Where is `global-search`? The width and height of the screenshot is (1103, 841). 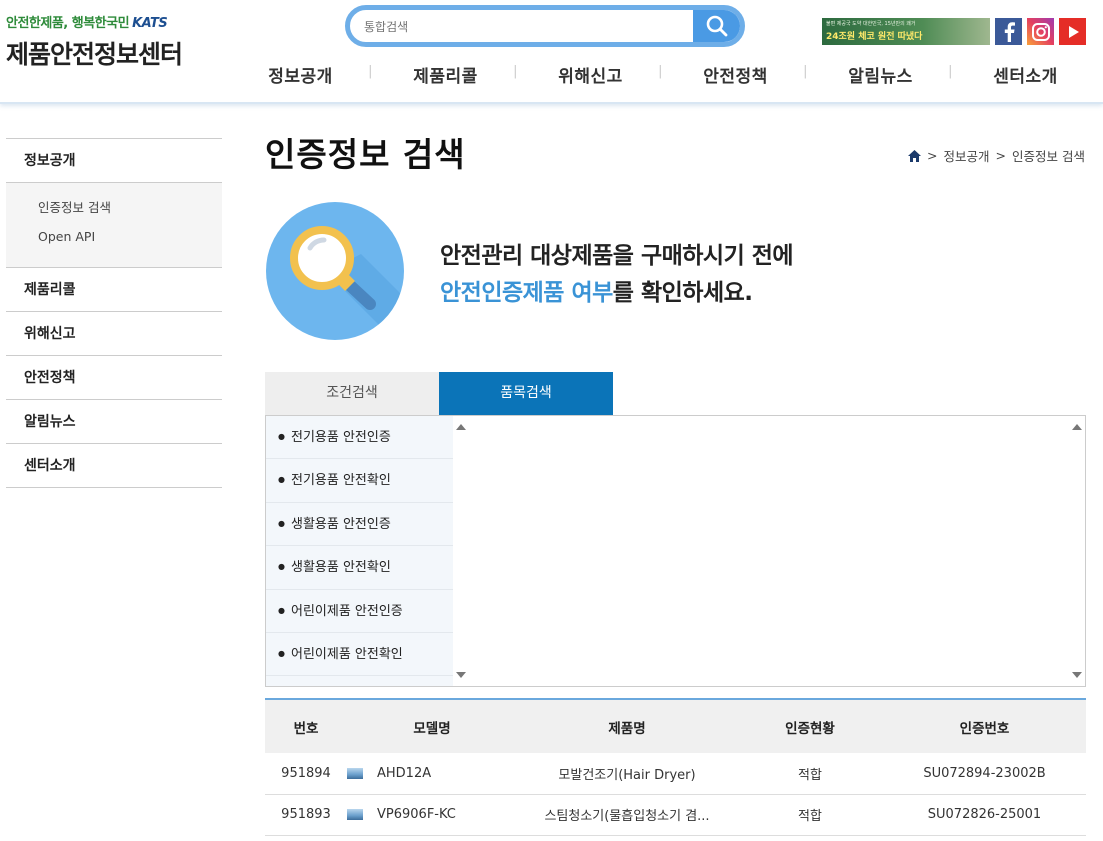
global-search is located at coordinates (545, 26).